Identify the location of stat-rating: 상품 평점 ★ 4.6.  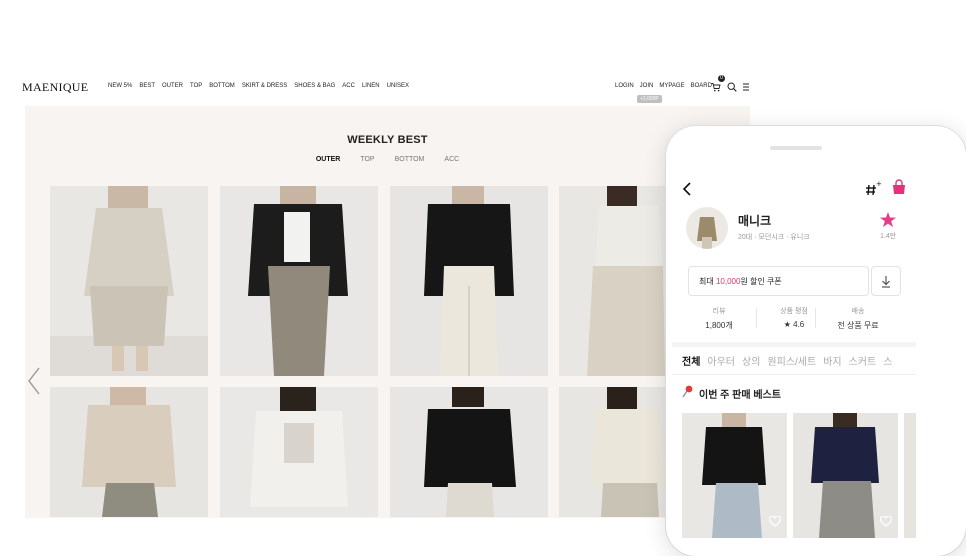
(794, 317).